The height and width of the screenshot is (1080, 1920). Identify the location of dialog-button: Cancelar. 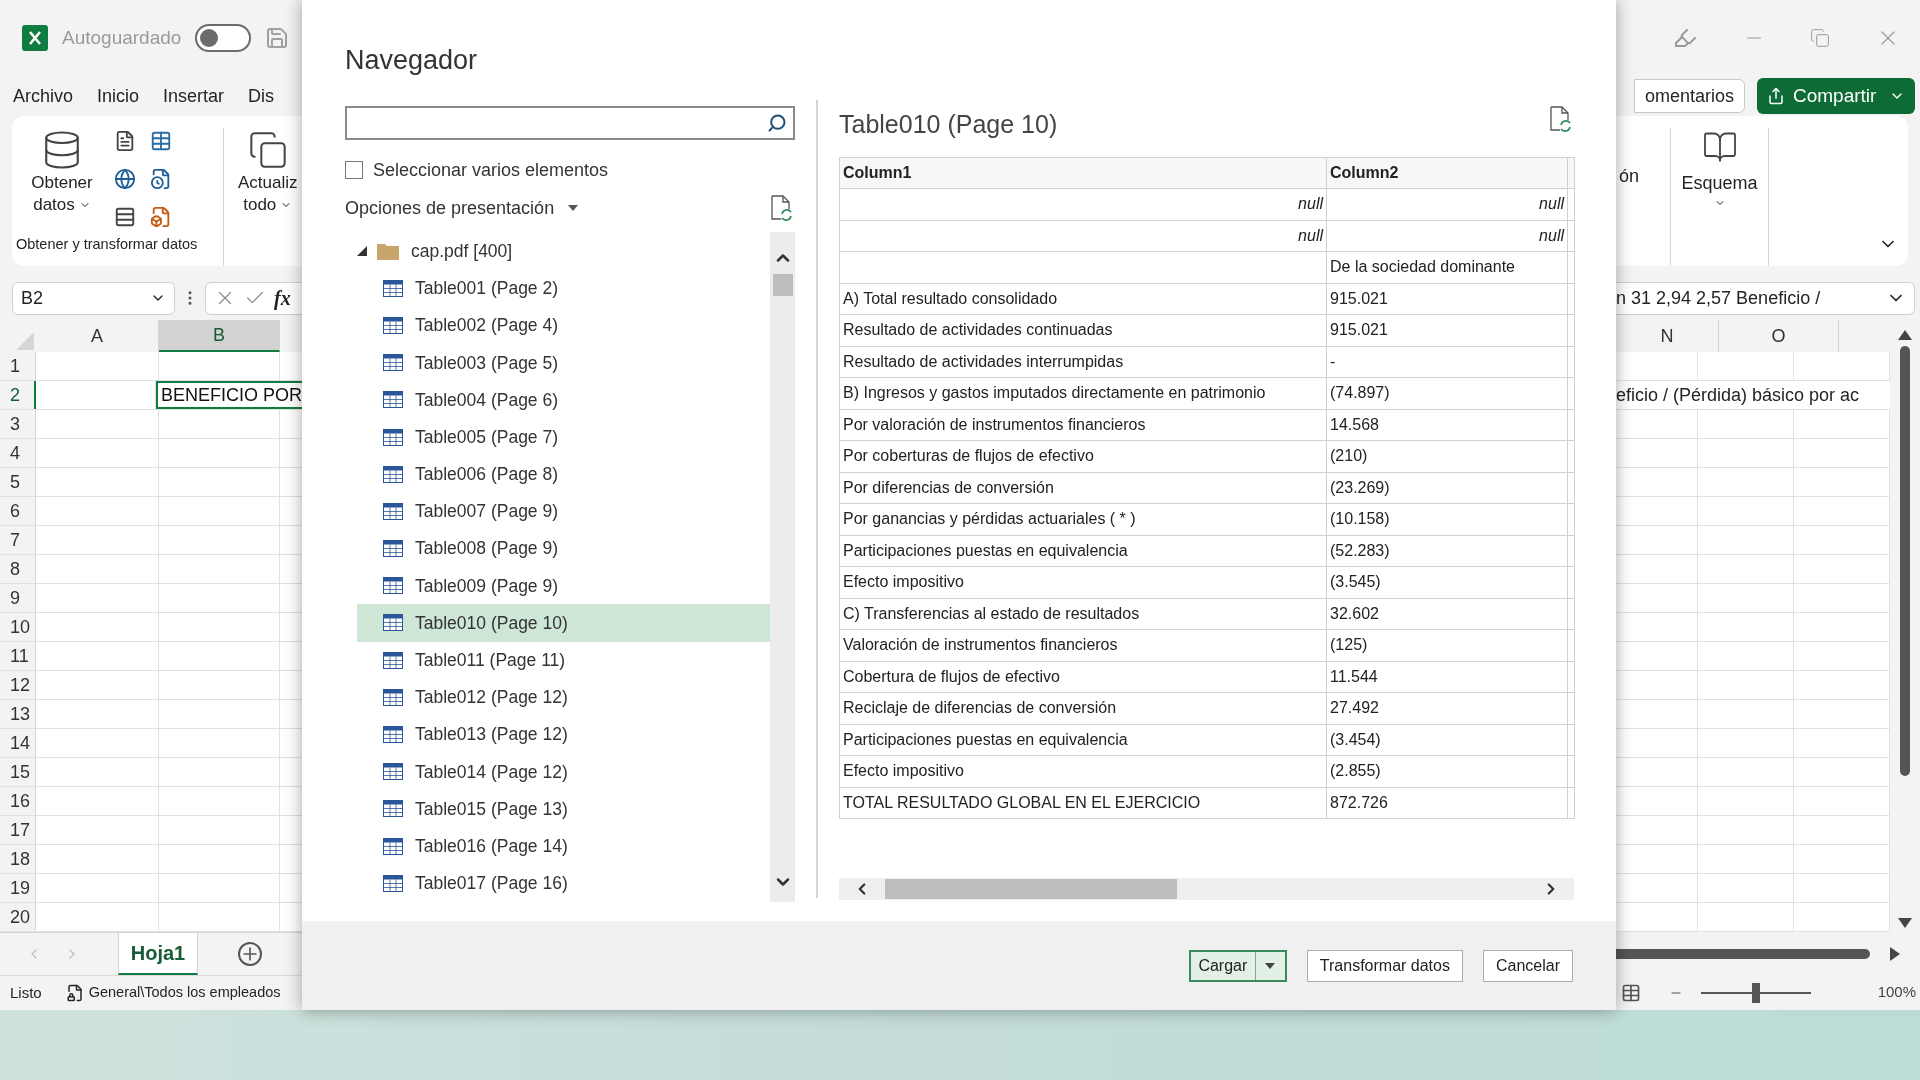
(1527, 965).